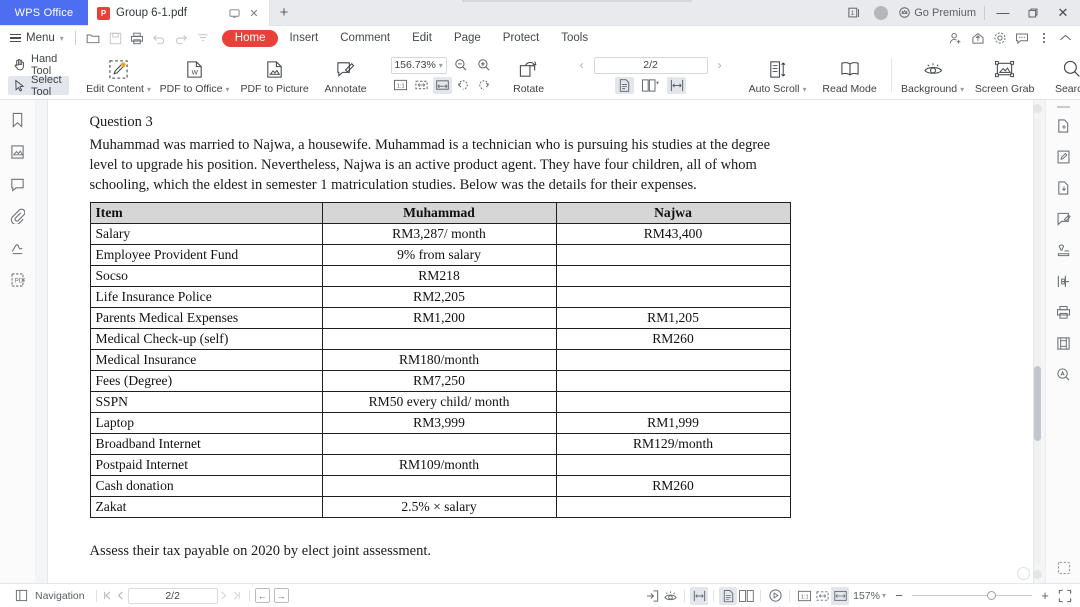 The image size is (1080, 607). I want to click on save-icon, so click(115, 38).